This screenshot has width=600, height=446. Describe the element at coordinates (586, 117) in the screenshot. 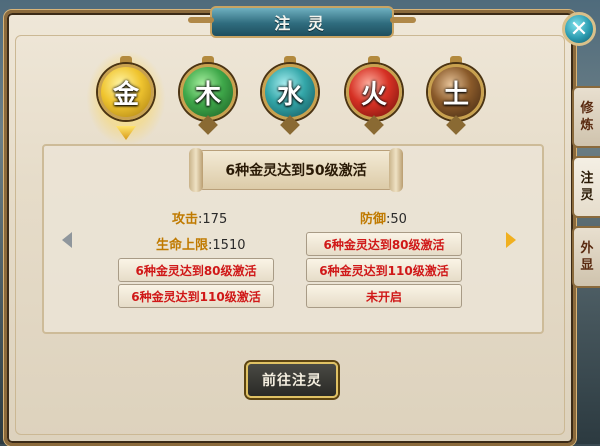

I see `side-tab-cultivate: 修 炼` at that location.